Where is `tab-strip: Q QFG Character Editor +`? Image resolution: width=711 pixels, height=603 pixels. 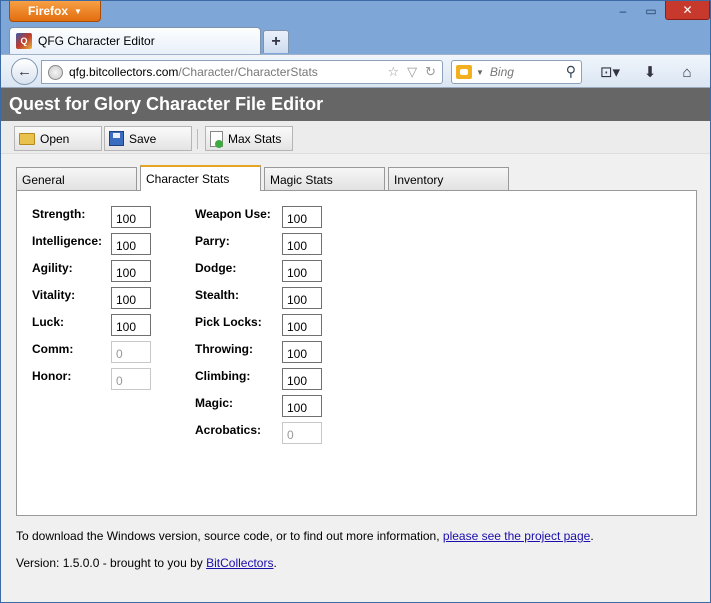
tab-strip: Q QFG Character Editor + is located at coordinates (355, 40).